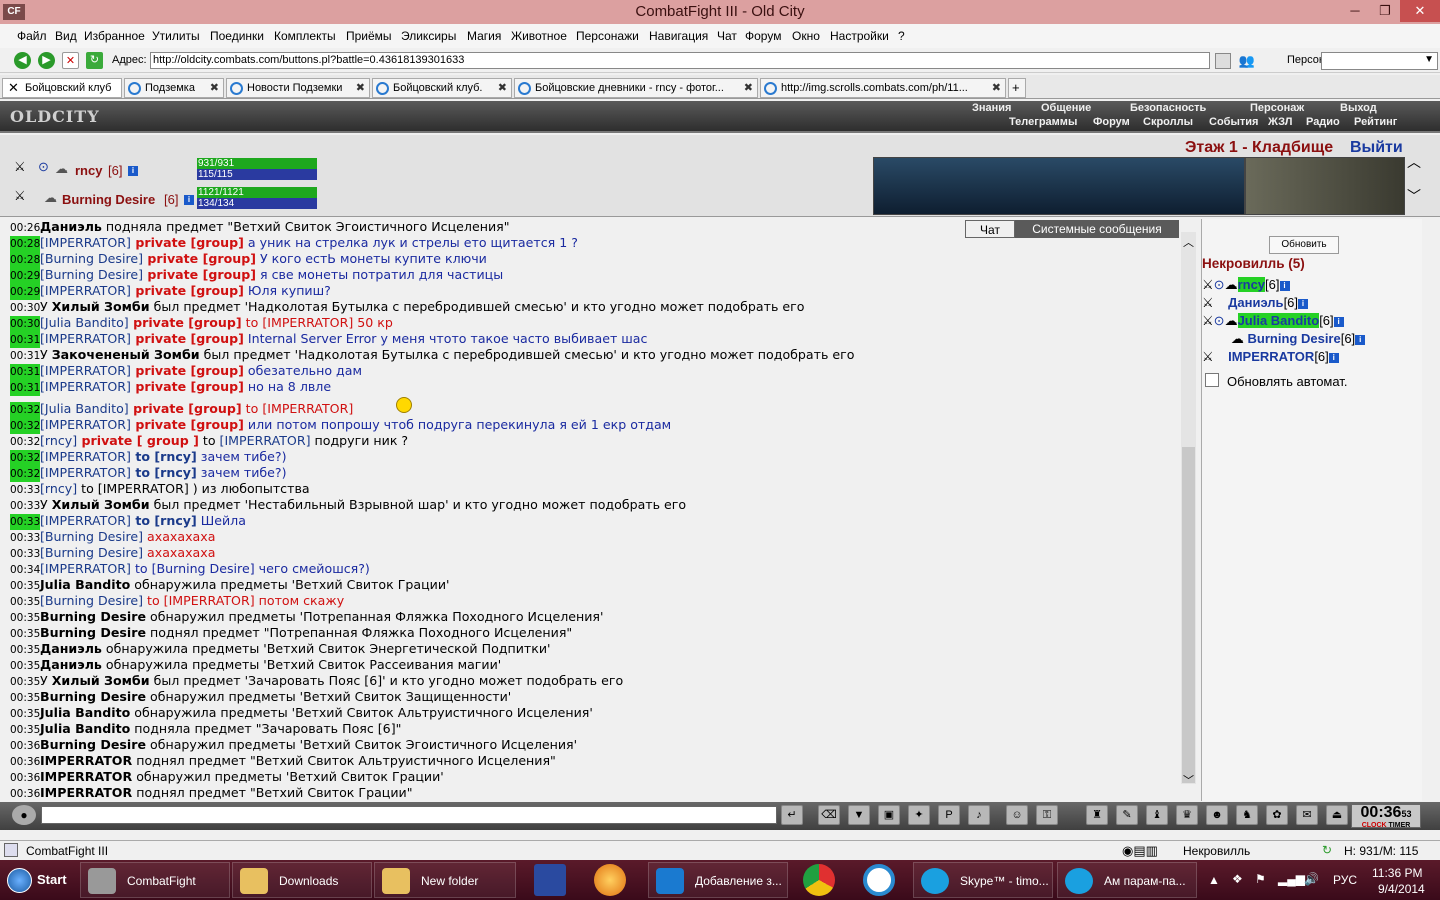 This screenshot has height=900, width=1440. What do you see at coordinates (1277, 815) in the screenshot?
I see `group-icon: ✿` at bounding box center [1277, 815].